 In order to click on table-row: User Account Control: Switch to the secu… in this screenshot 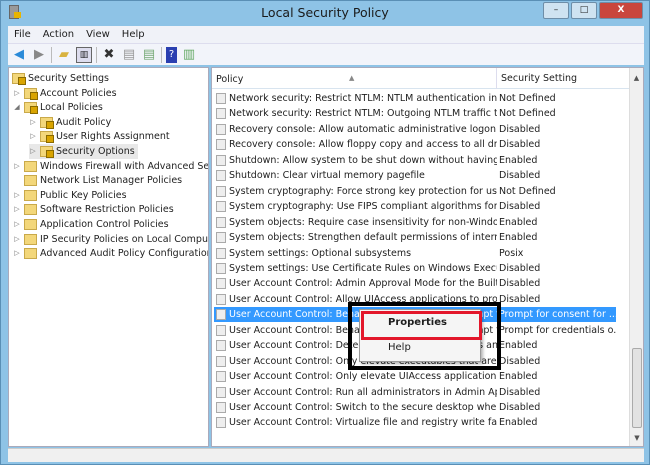, I will do `click(415, 407)`.